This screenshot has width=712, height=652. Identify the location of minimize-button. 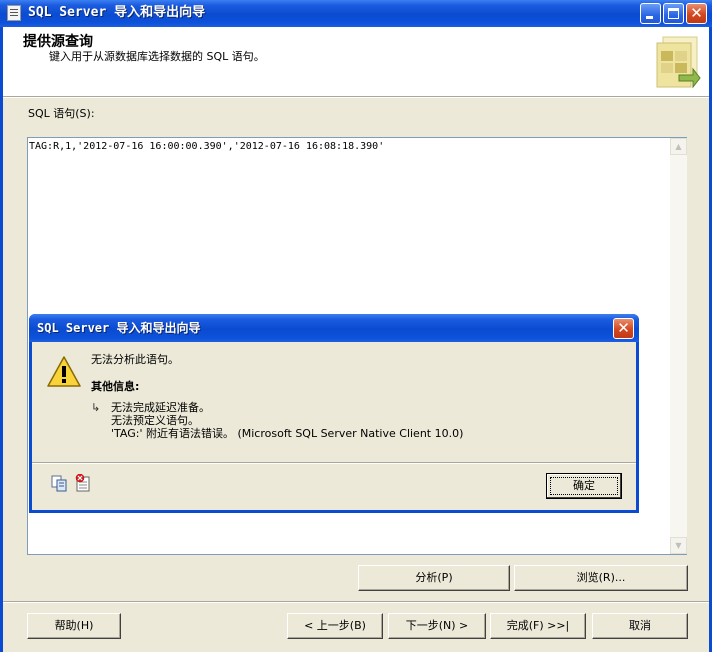
(650, 13).